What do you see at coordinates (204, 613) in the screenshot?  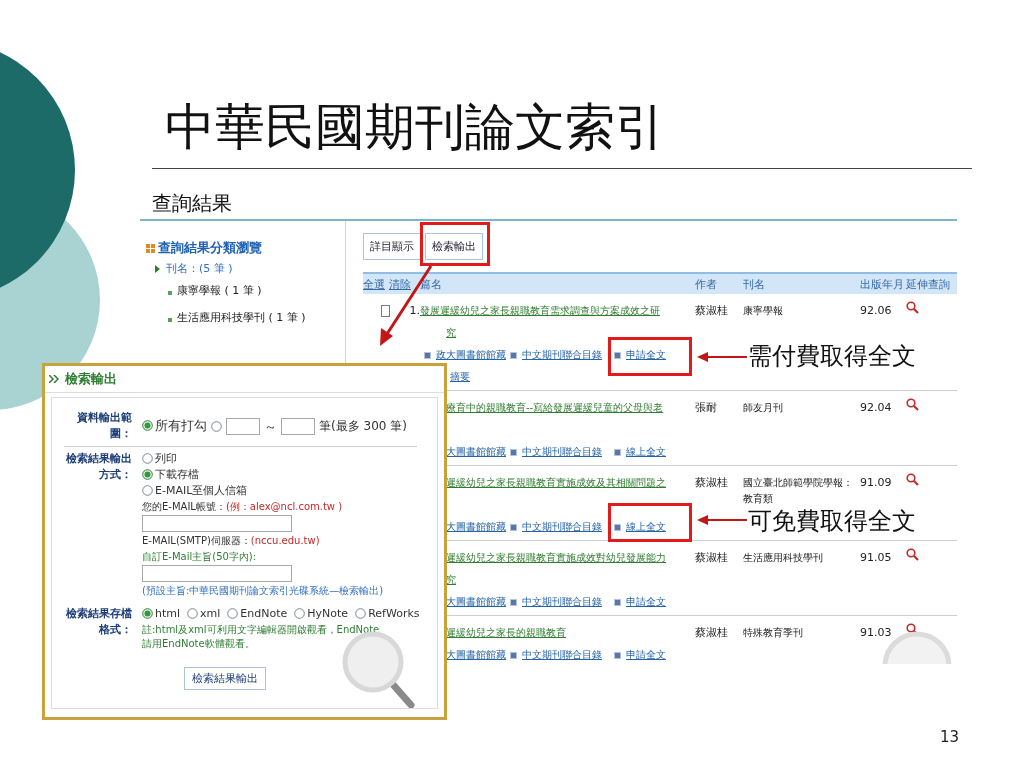 I see `radio-button: xml` at bounding box center [204, 613].